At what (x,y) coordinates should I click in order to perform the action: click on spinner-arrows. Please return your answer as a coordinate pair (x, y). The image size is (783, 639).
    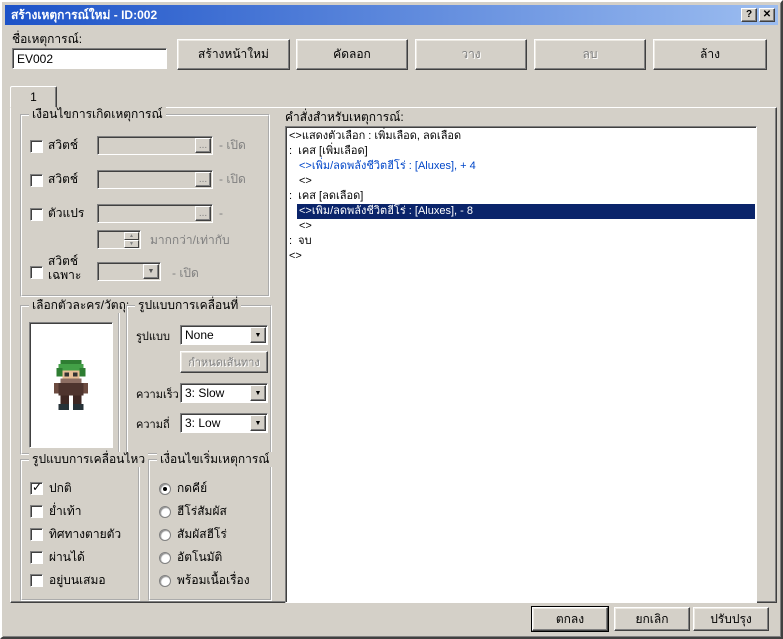
    Looking at the image, I should click on (131, 240).